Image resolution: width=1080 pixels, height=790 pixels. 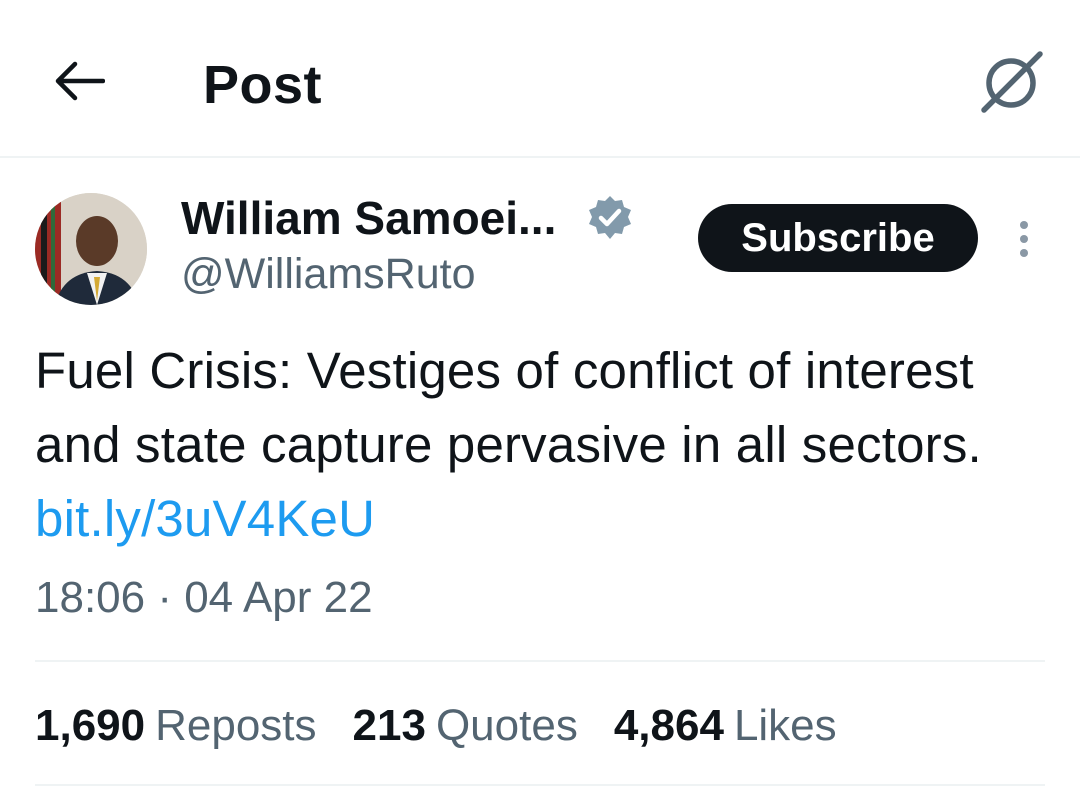 I want to click on more-options-button, so click(x=1024, y=239).